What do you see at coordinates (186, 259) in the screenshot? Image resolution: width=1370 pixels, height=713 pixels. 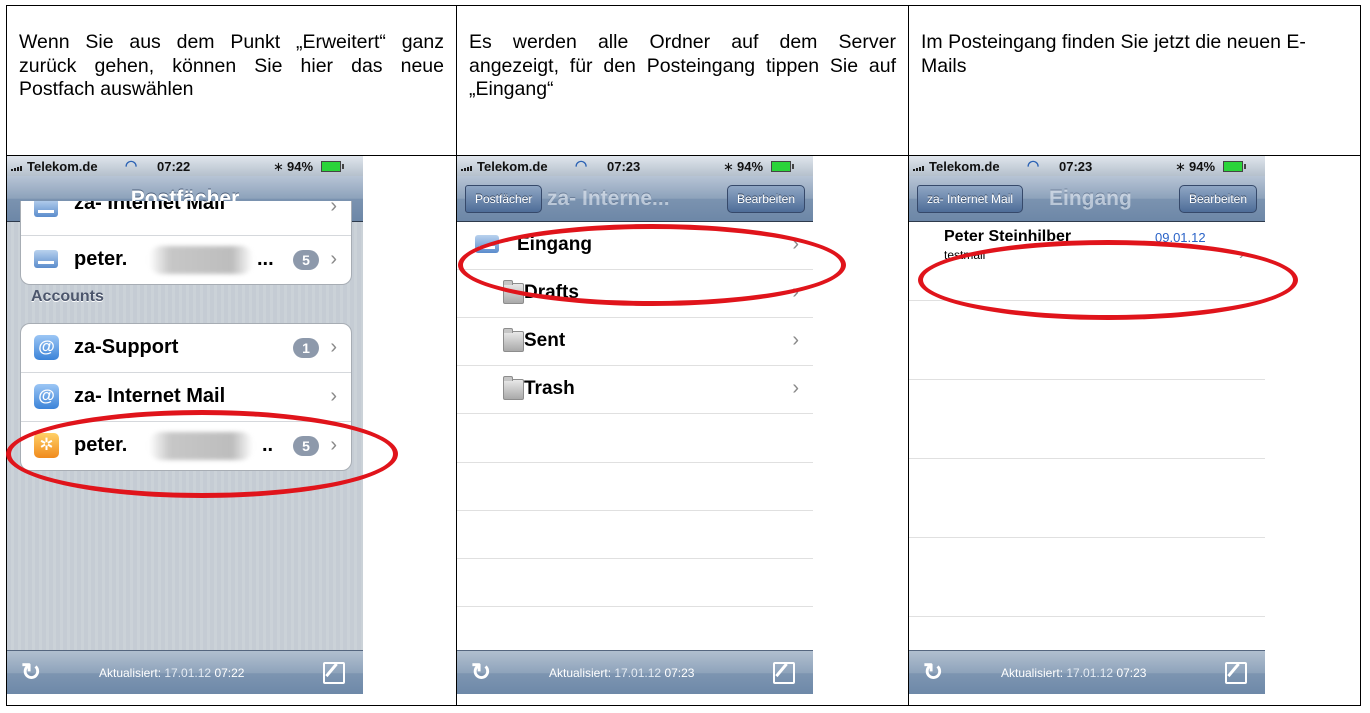 I see `mailbox-row-peter: peter. ... 5 ›` at bounding box center [186, 259].